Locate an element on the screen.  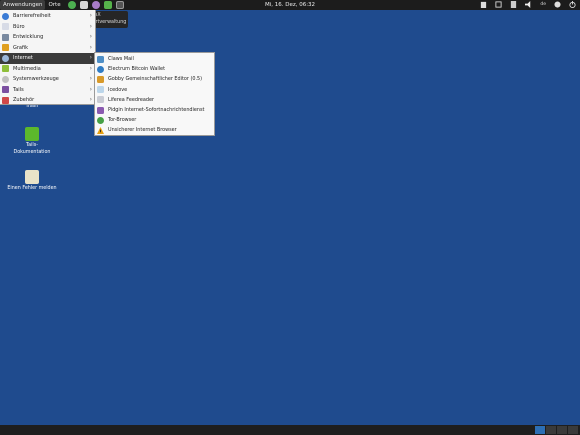
submenu-item-label: Gobby Gemeinschaftlicher Editor (0.5) is located at coordinates (155, 79).